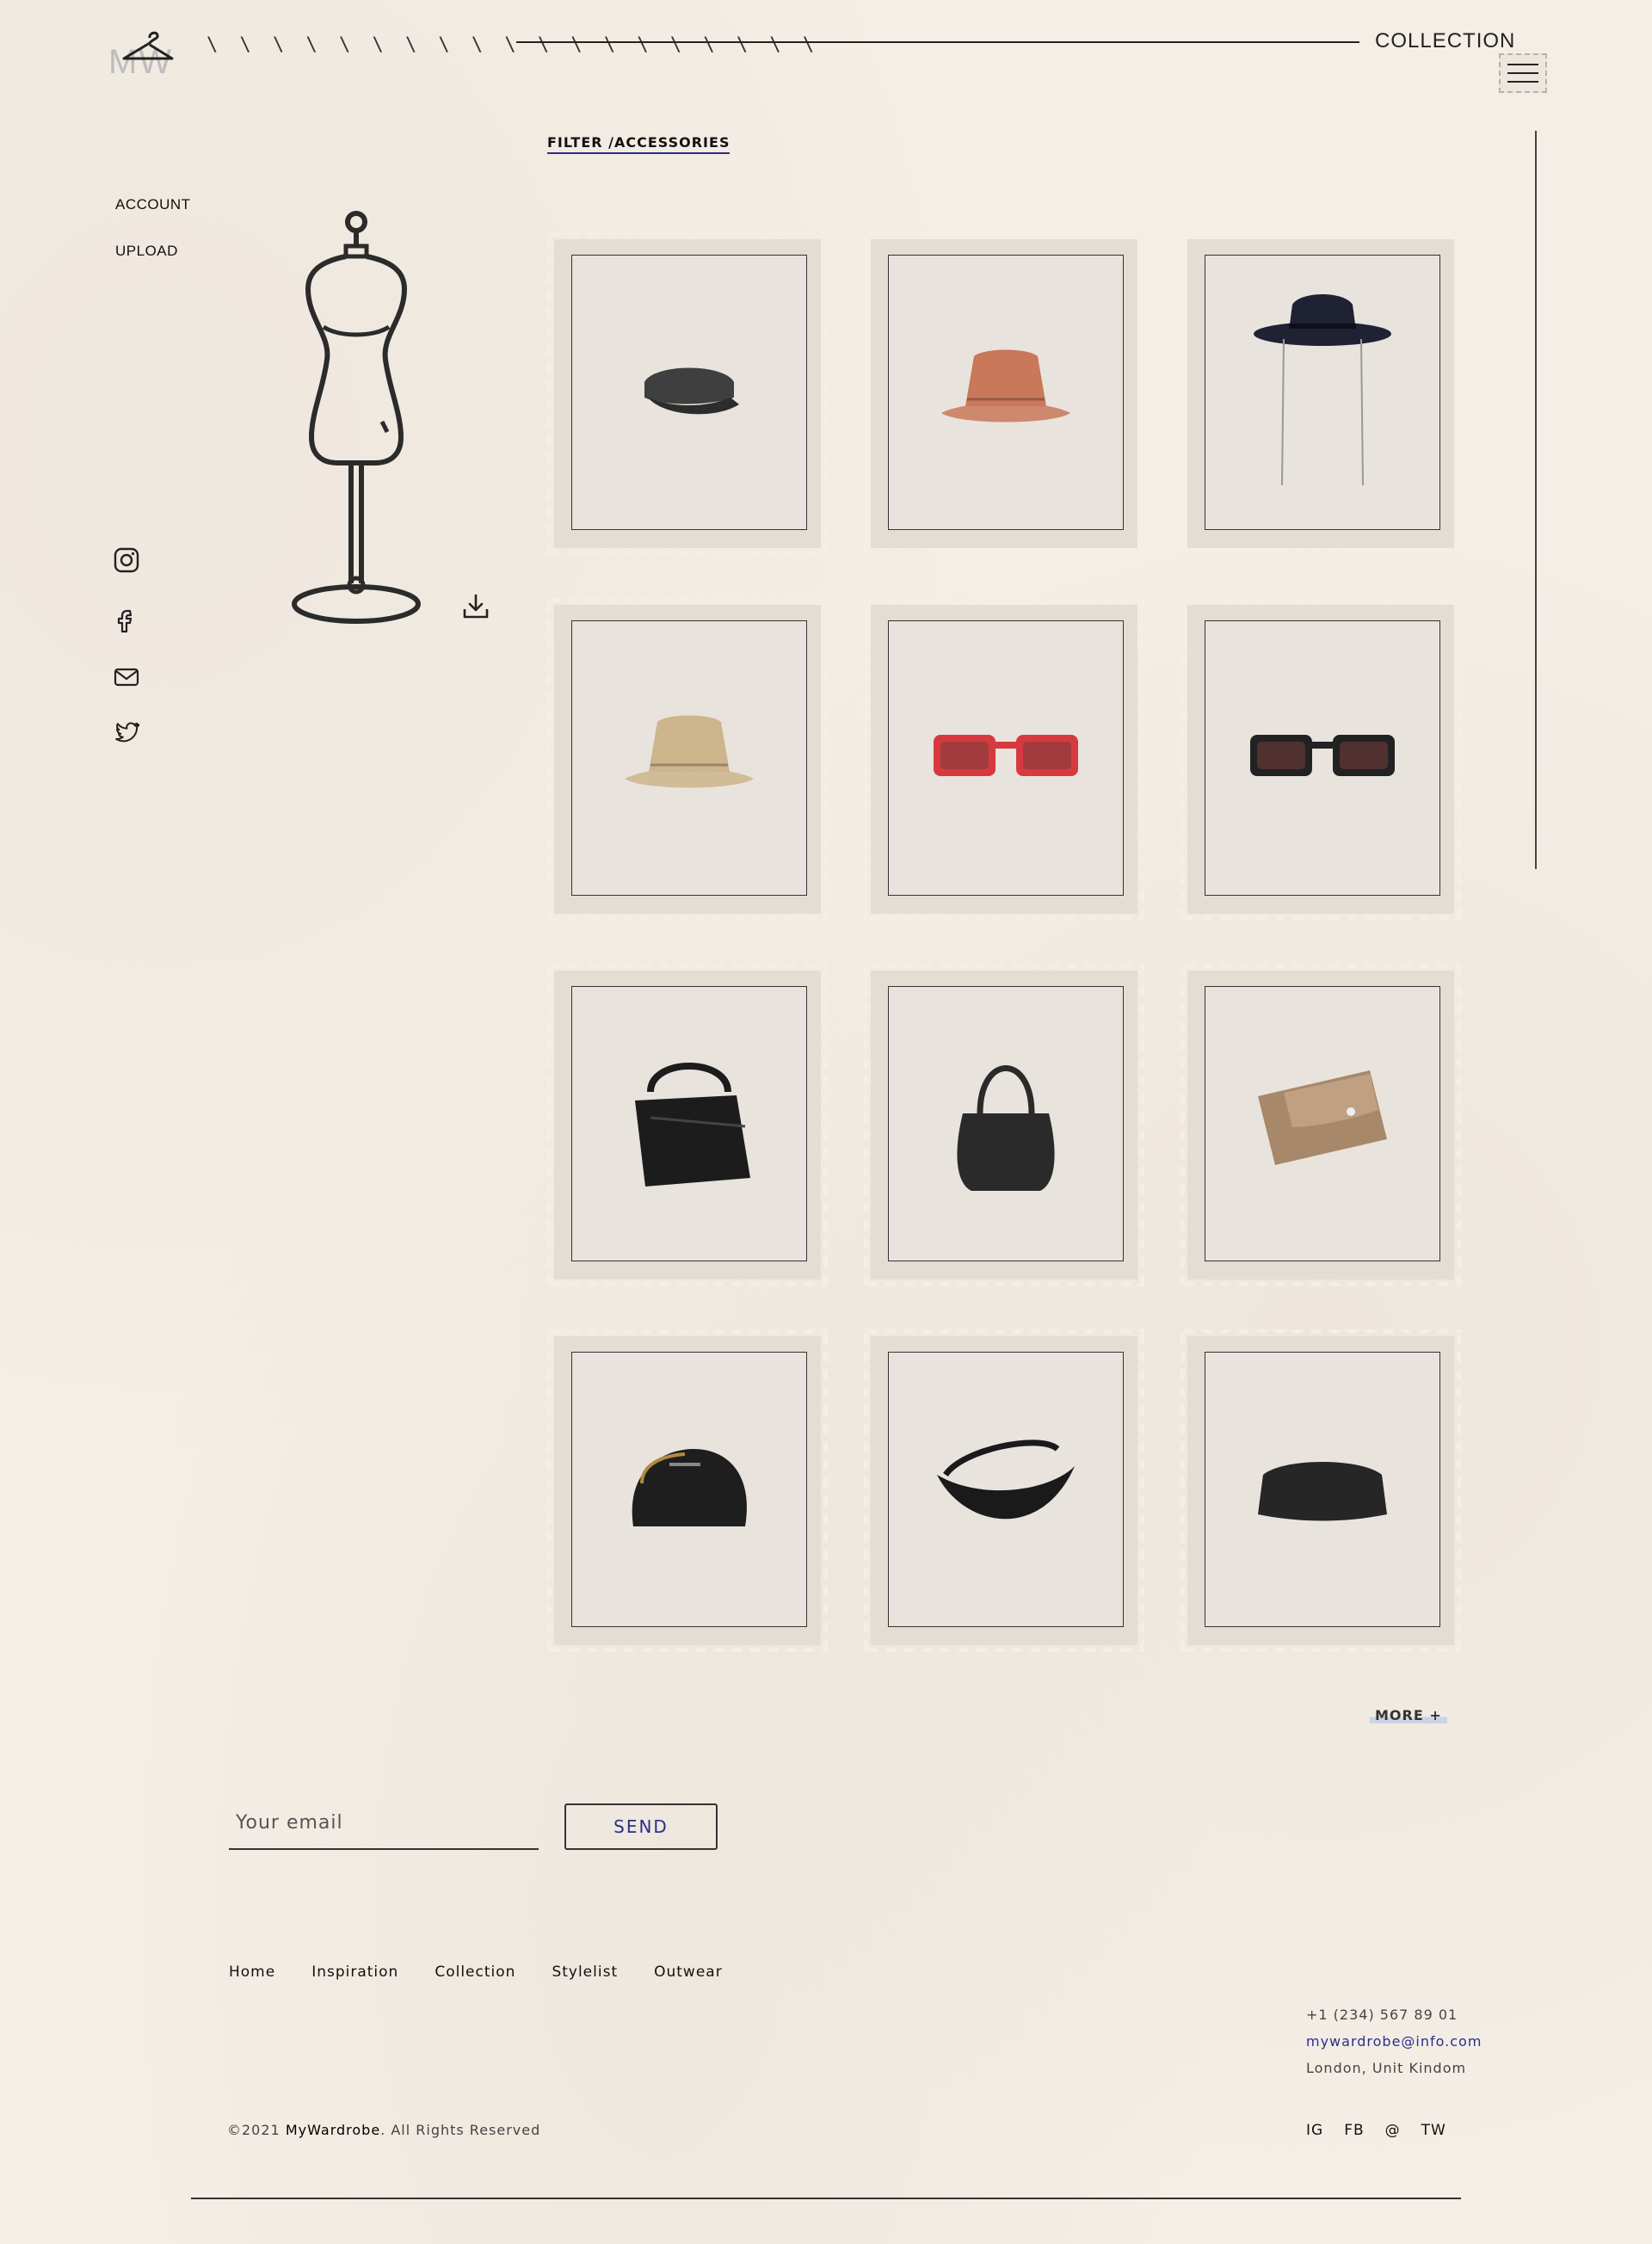 This screenshot has height=2244, width=1652. I want to click on copyright-brand: MyWardrobe, so click(333, 2130).